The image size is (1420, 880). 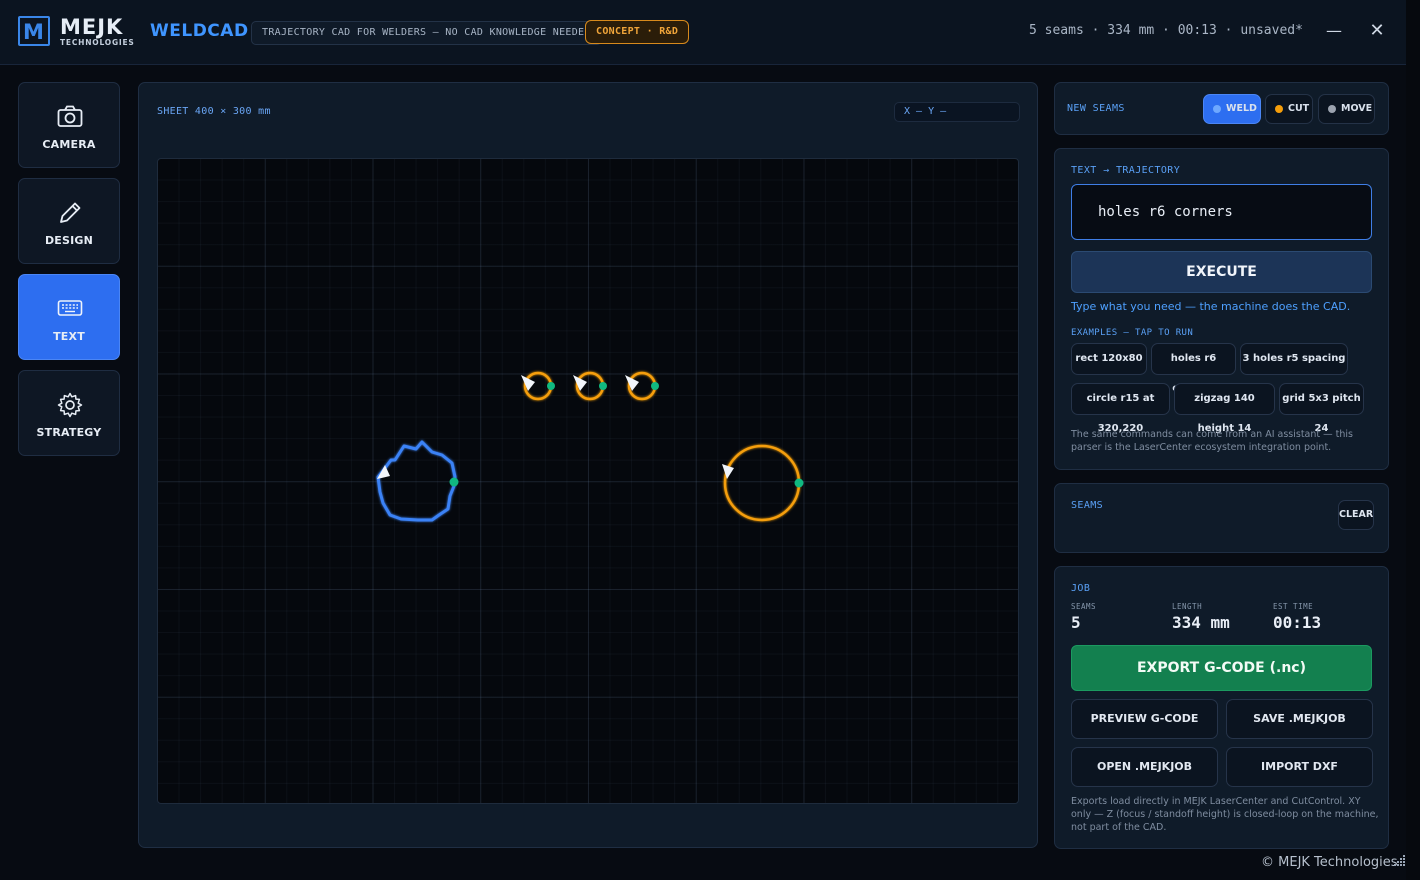 What do you see at coordinates (1356, 515) in the screenshot?
I see `clear-button: CLEAR` at bounding box center [1356, 515].